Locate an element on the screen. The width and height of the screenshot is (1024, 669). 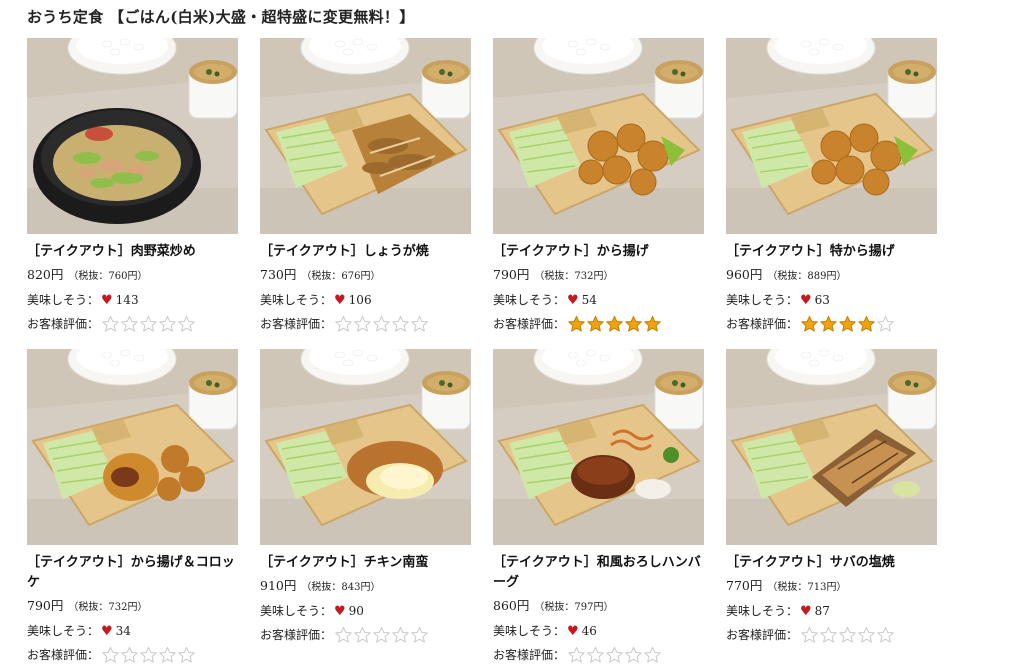
price-with-tax: 960円 is located at coordinates (744, 274).